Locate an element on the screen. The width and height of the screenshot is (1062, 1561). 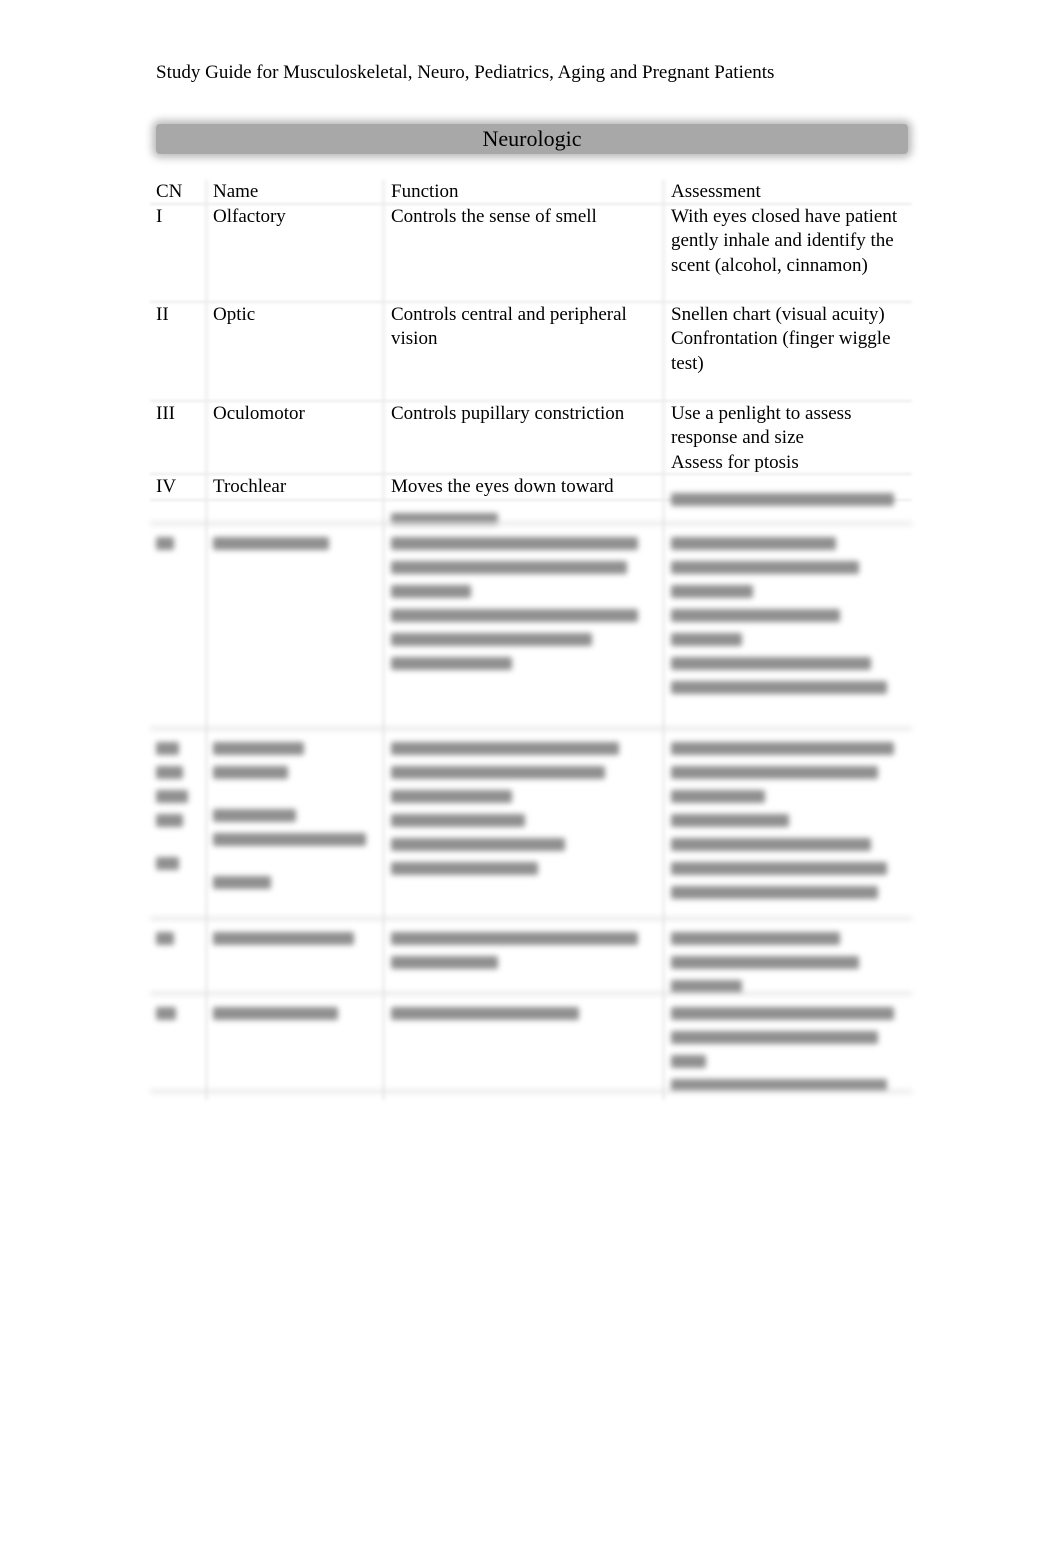
nerve-name: Olfactory is located at coordinates (249, 216).